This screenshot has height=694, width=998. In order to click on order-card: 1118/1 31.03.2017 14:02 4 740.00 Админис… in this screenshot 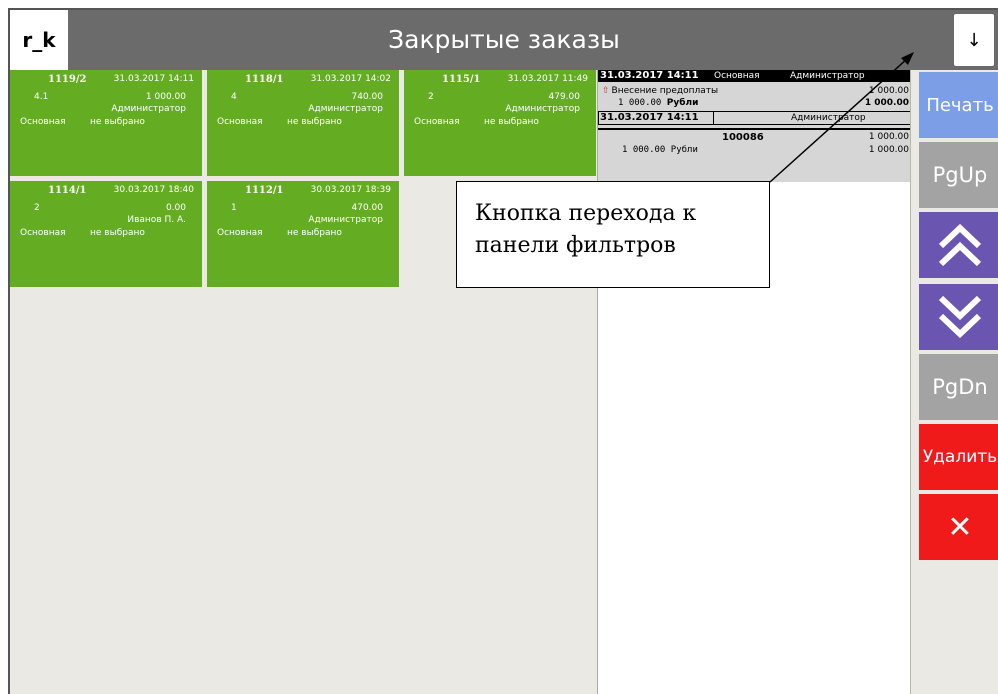, I will do `click(303, 123)`.